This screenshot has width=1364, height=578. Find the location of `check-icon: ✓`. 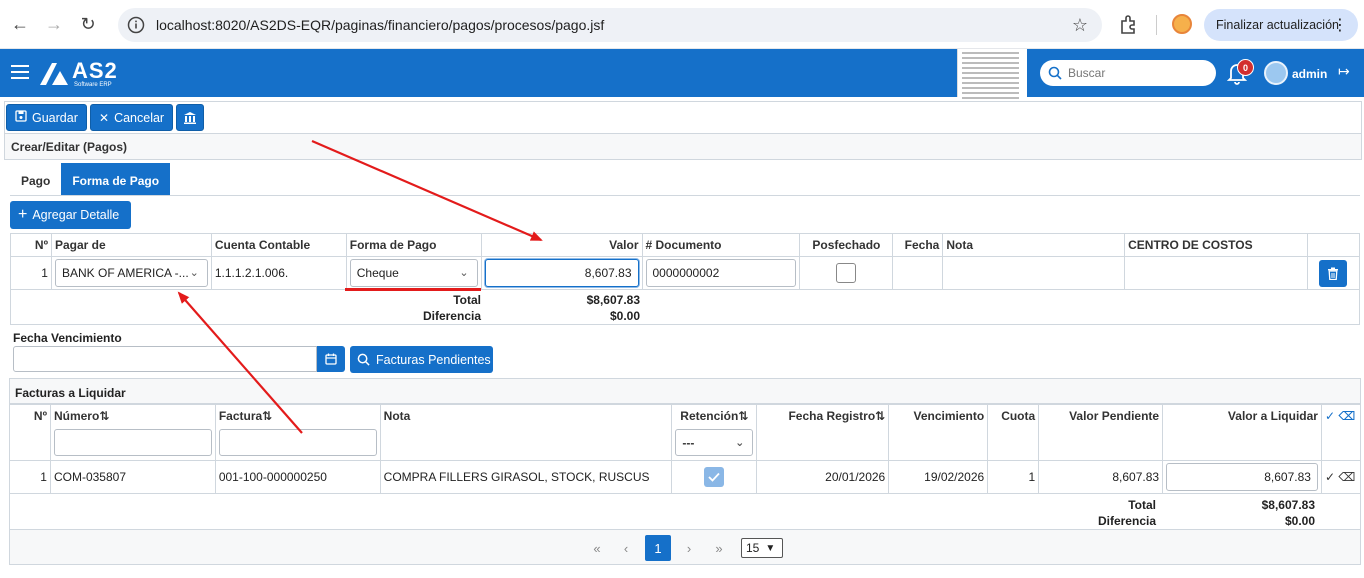

check-icon: ✓ is located at coordinates (1330, 477).